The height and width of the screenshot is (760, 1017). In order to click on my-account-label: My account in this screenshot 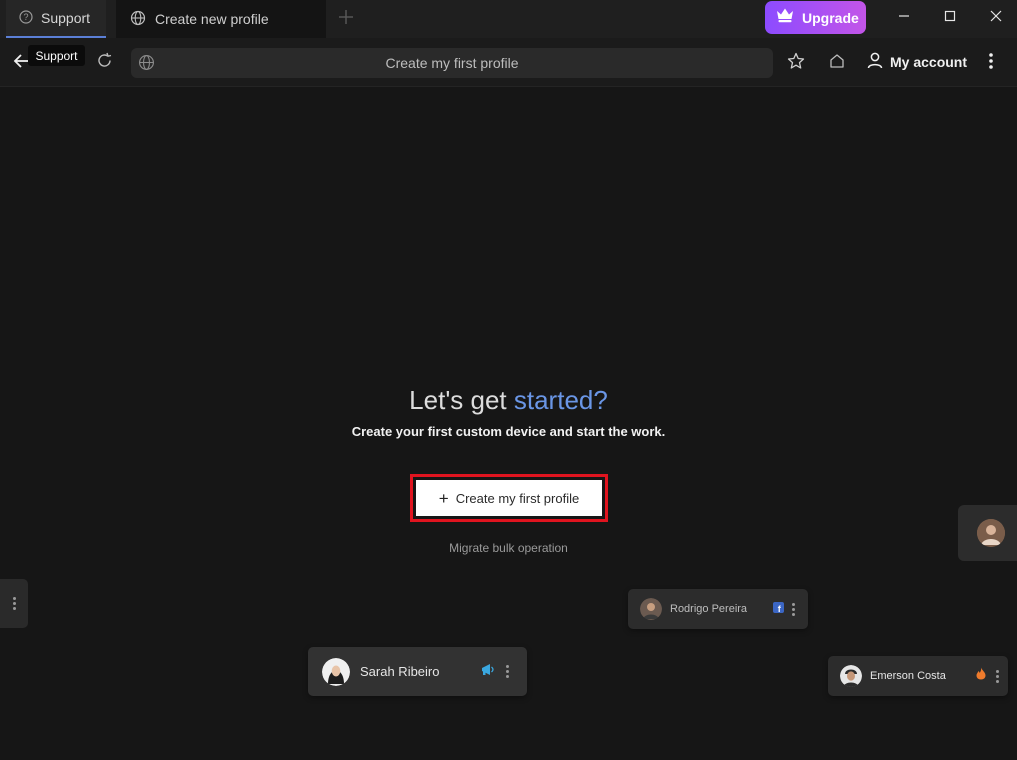, I will do `click(929, 62)`.